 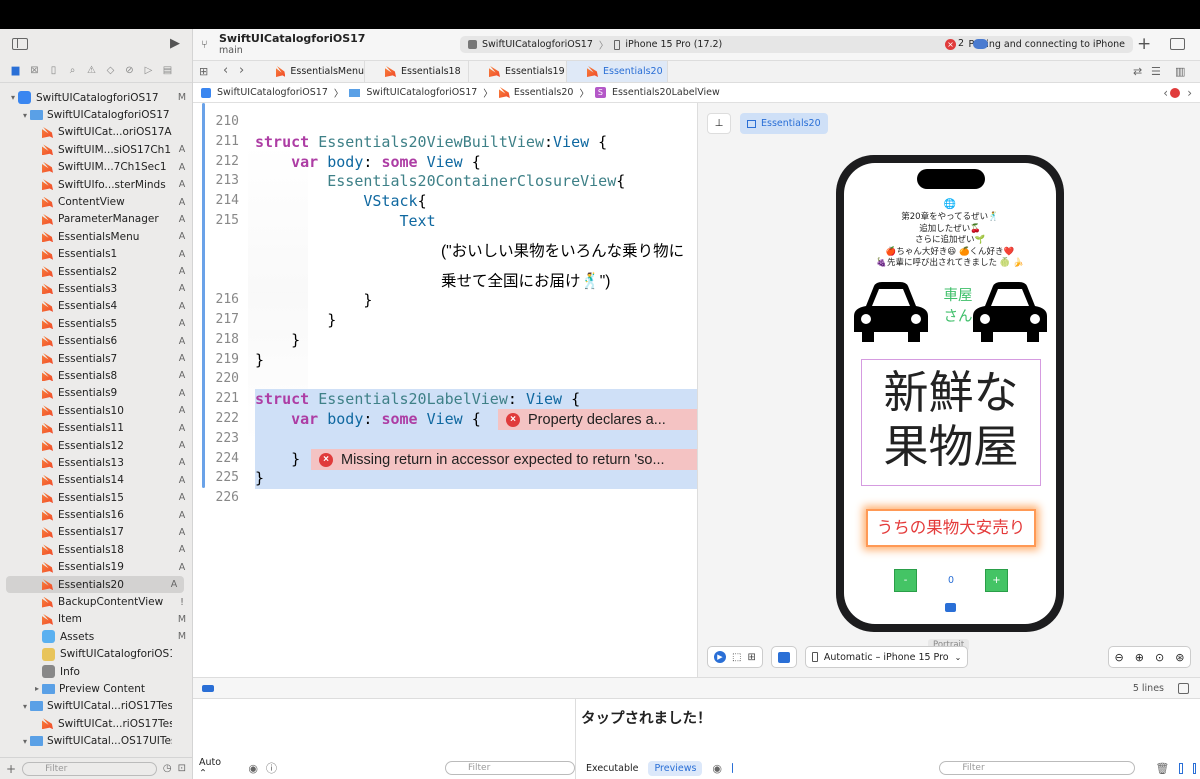 I want to click on navigator-item: ContentView A, so click(x=96, y=201).